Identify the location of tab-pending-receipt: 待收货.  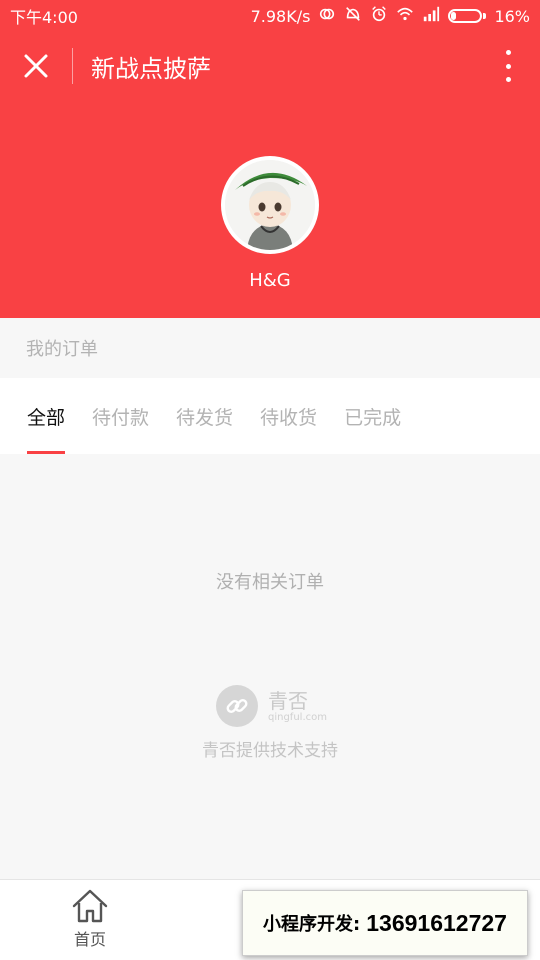
(288, 416).